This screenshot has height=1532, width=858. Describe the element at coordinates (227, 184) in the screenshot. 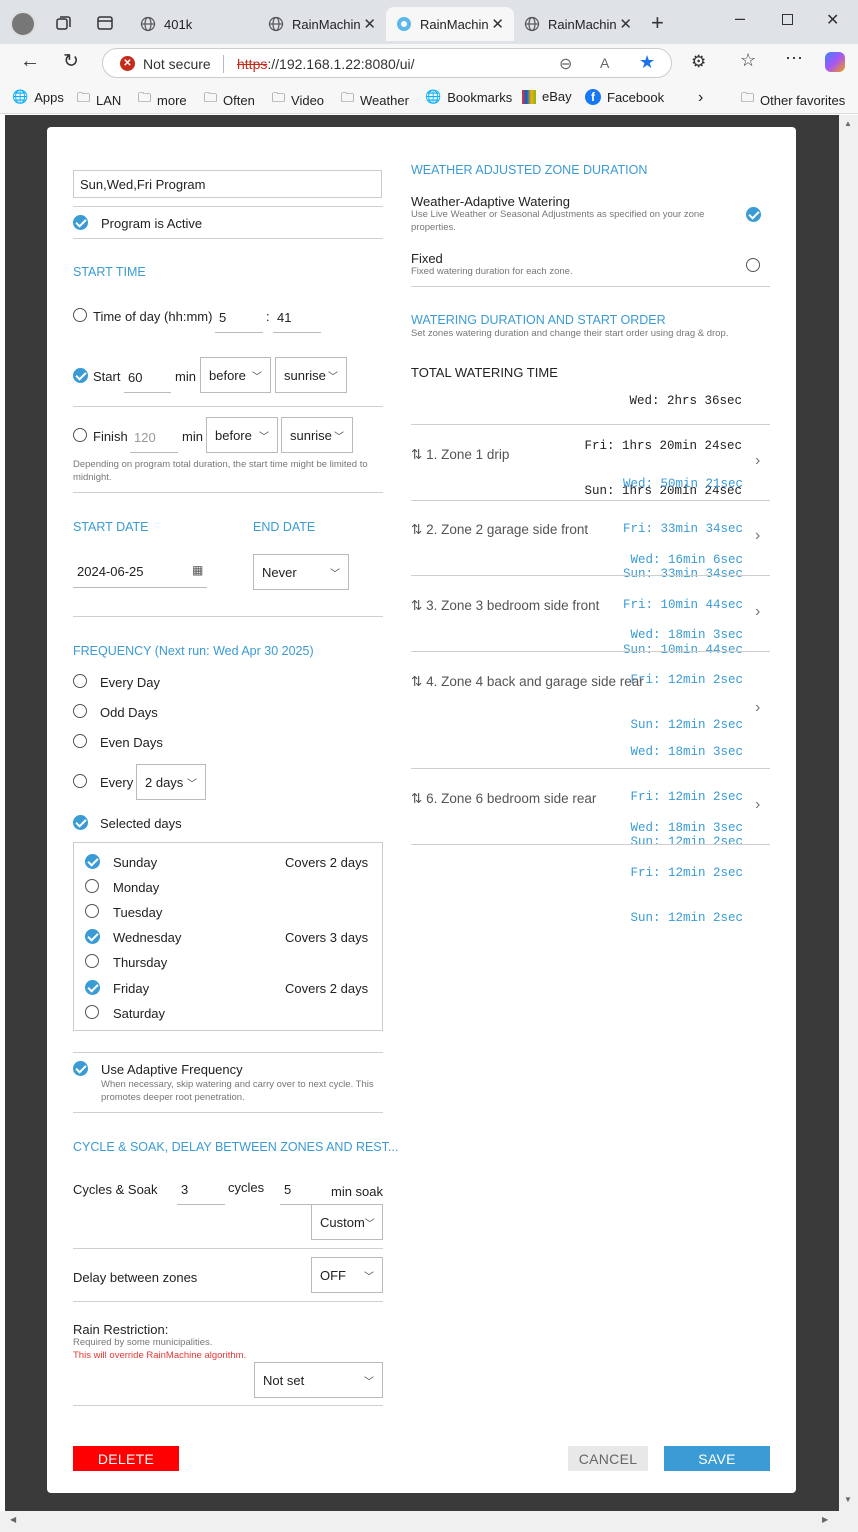

I see `program-name-input` at that location.